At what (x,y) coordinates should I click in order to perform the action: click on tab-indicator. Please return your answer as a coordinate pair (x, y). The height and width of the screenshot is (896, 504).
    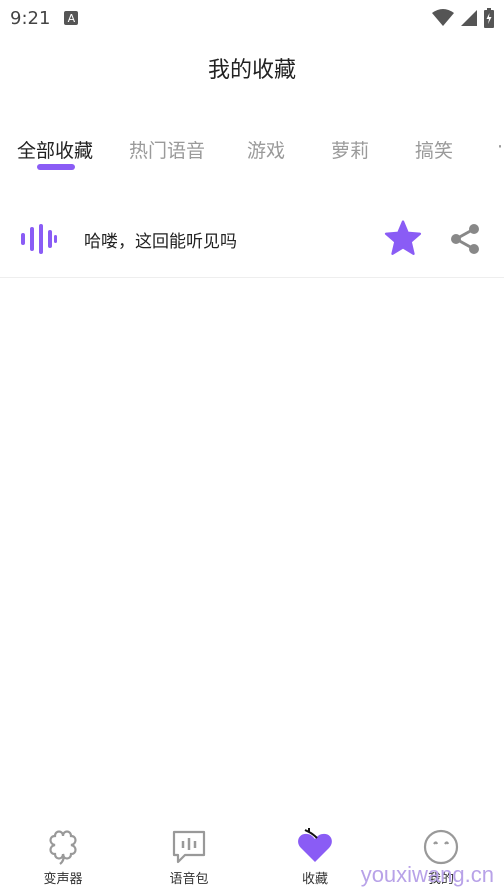
    Looking at the image, I should click on (56, 167).